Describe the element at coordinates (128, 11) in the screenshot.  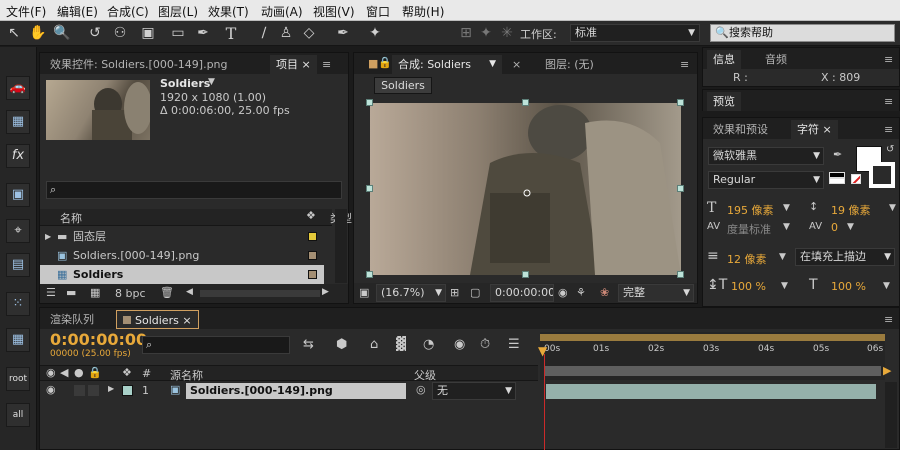
I see `menu-composition: 合成(C)` at that location.